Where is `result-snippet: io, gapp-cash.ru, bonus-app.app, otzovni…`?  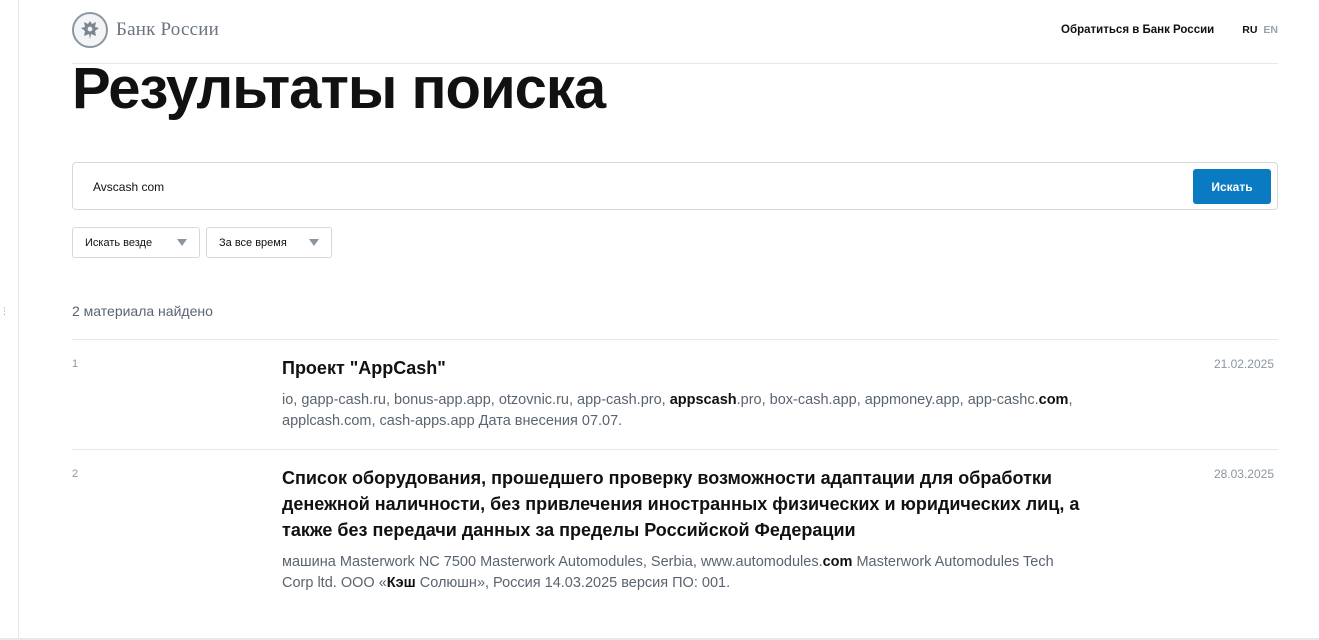 result-snippet: io, gapp-cash.ru, bonus-app.app, otzovni… is located at coordinates (677, 410).